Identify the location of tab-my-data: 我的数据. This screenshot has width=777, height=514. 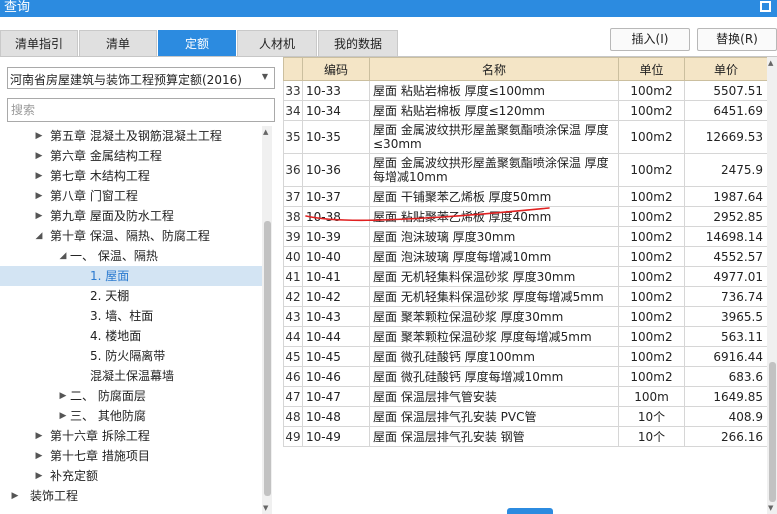
(358, 43).